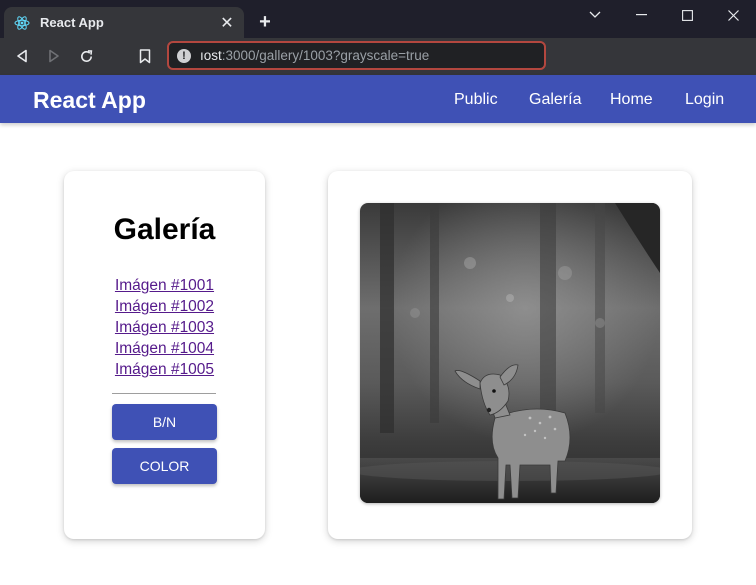 This screenshot has width=756, height=585. What do you see at coordinates (86, 56) in the screenshot?
I see `reload-icon` at bounding box center [86, 56].